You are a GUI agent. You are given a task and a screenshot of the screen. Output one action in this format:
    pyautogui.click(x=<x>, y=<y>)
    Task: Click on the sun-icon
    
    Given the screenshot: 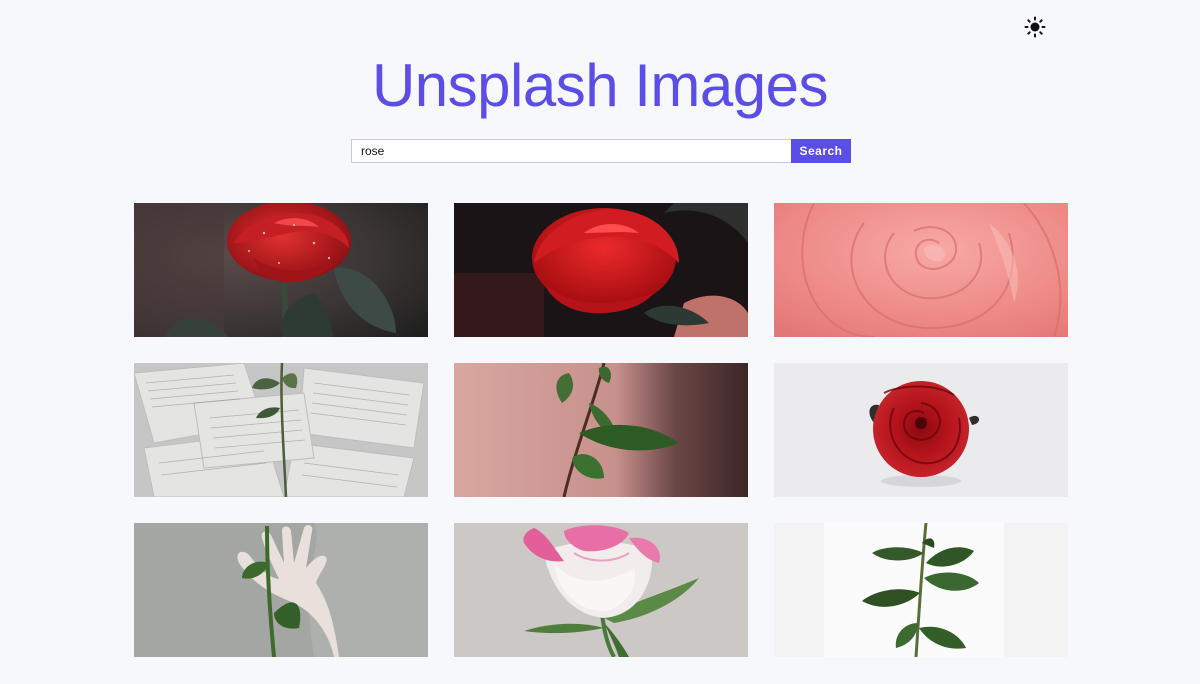 What is the action you would take?
    pyautogui.click(x=1035, y=27)
    